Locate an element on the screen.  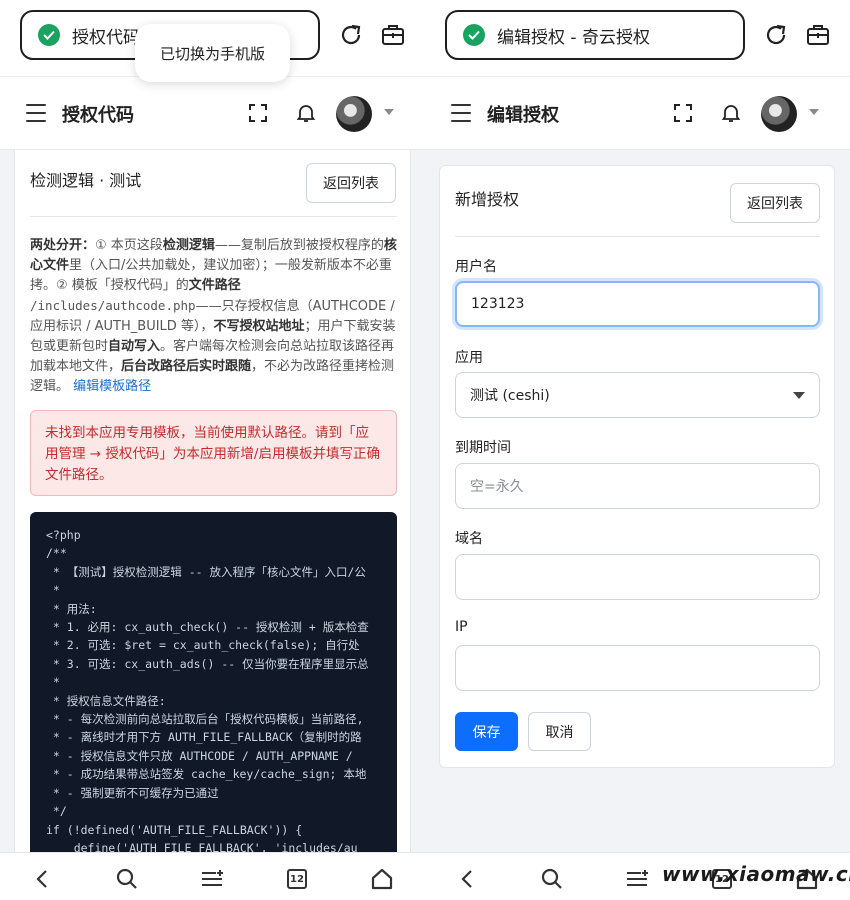
app-header: 授权代码 is located at coordinates (212, 113).